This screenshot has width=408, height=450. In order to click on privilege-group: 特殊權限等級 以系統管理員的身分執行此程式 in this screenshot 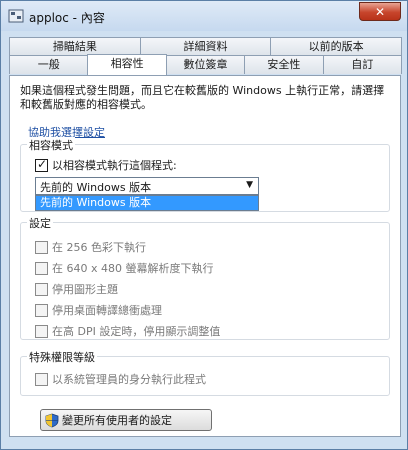, I will do `click(205, 372)`.